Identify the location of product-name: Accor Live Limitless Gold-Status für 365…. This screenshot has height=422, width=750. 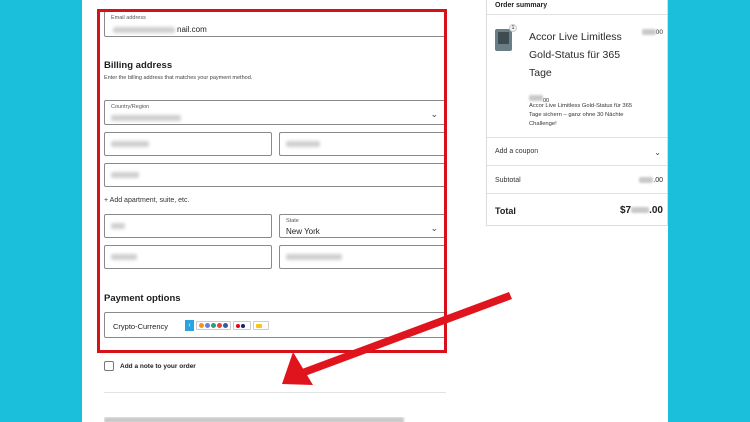
(584, 55).